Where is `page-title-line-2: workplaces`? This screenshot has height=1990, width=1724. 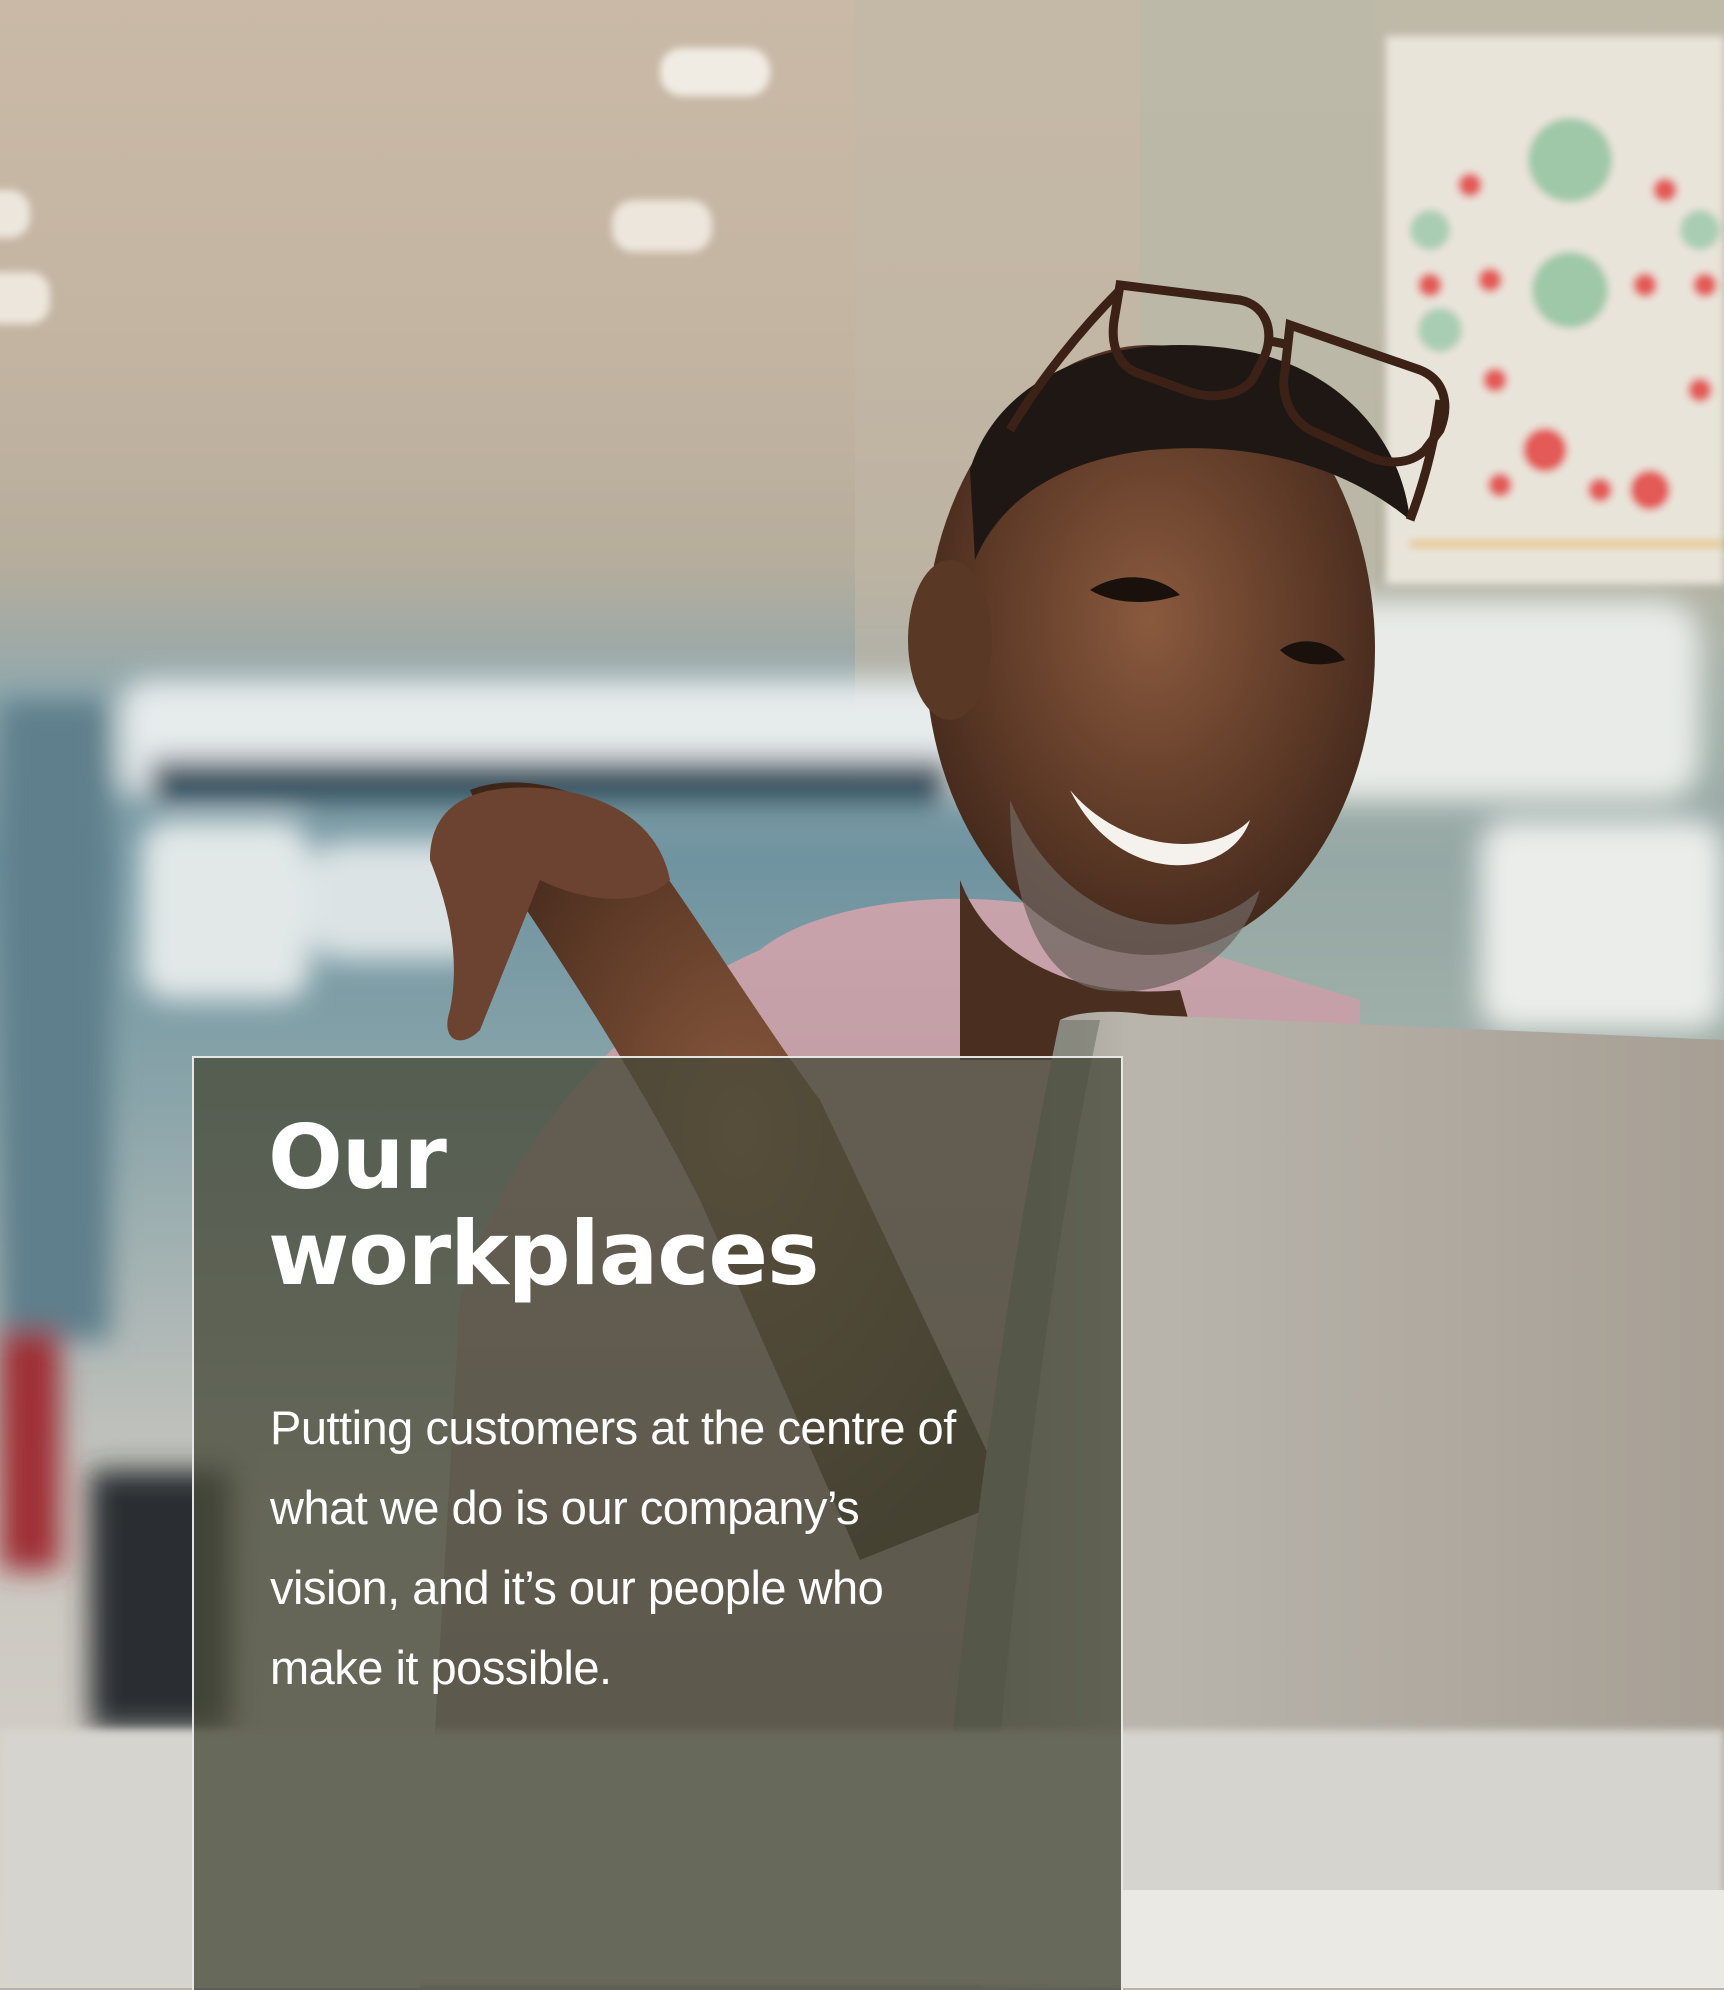 page-title-line-2: workplaces is located at coordinates (543, 1253).